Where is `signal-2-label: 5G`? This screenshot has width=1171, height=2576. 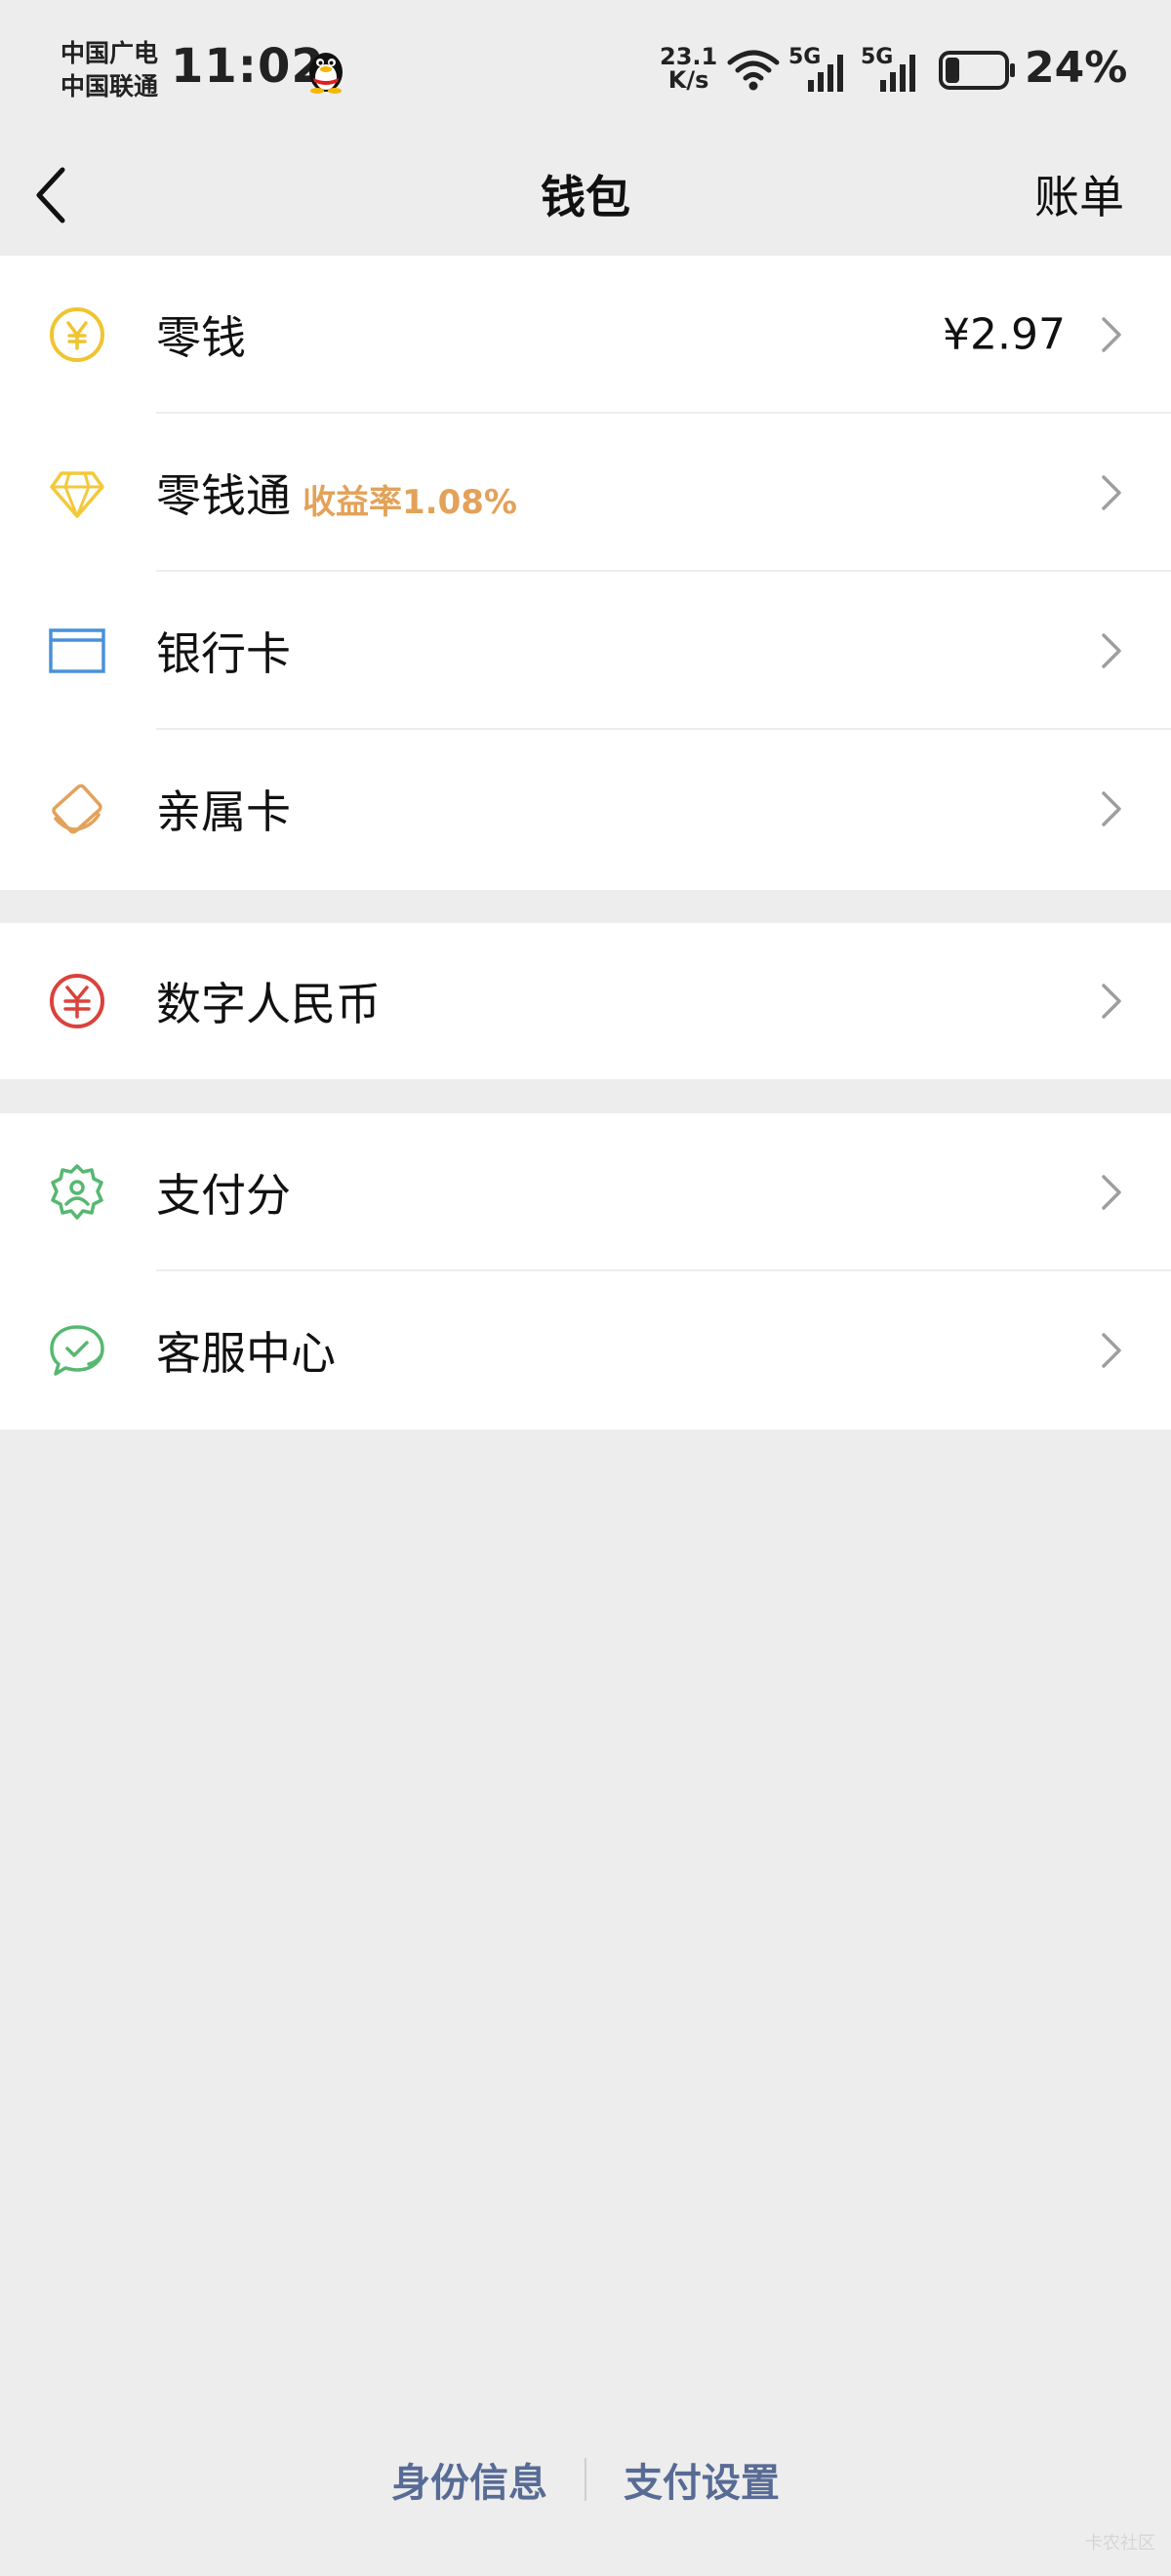 signal-2-label: 5G is located at coordinates (877, 57).